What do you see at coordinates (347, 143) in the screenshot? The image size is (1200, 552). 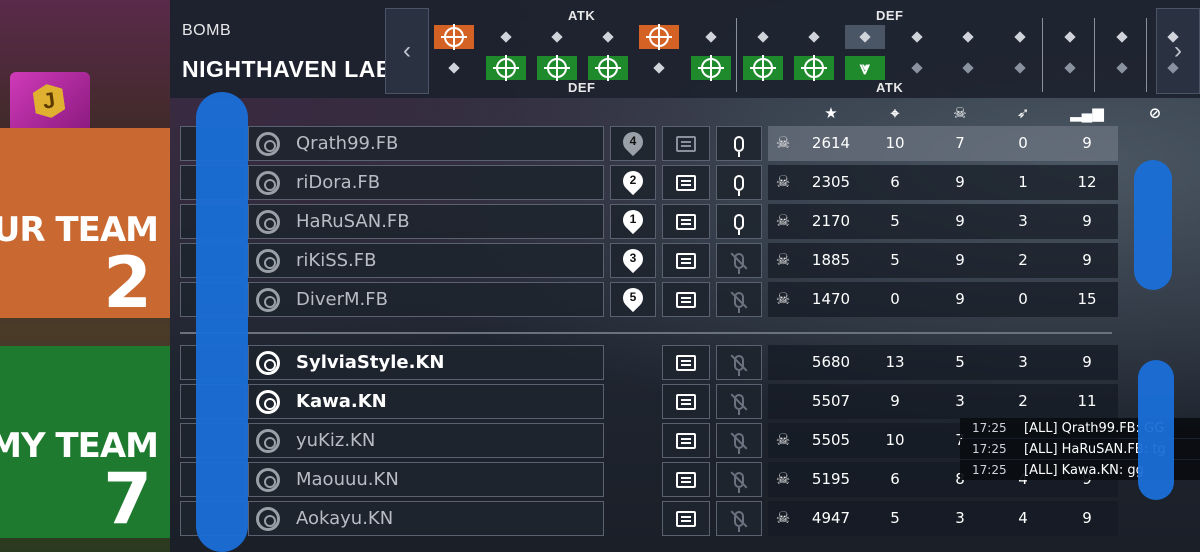 I see `player-name: Qrath99.FB` at bounding box center [347, 143].